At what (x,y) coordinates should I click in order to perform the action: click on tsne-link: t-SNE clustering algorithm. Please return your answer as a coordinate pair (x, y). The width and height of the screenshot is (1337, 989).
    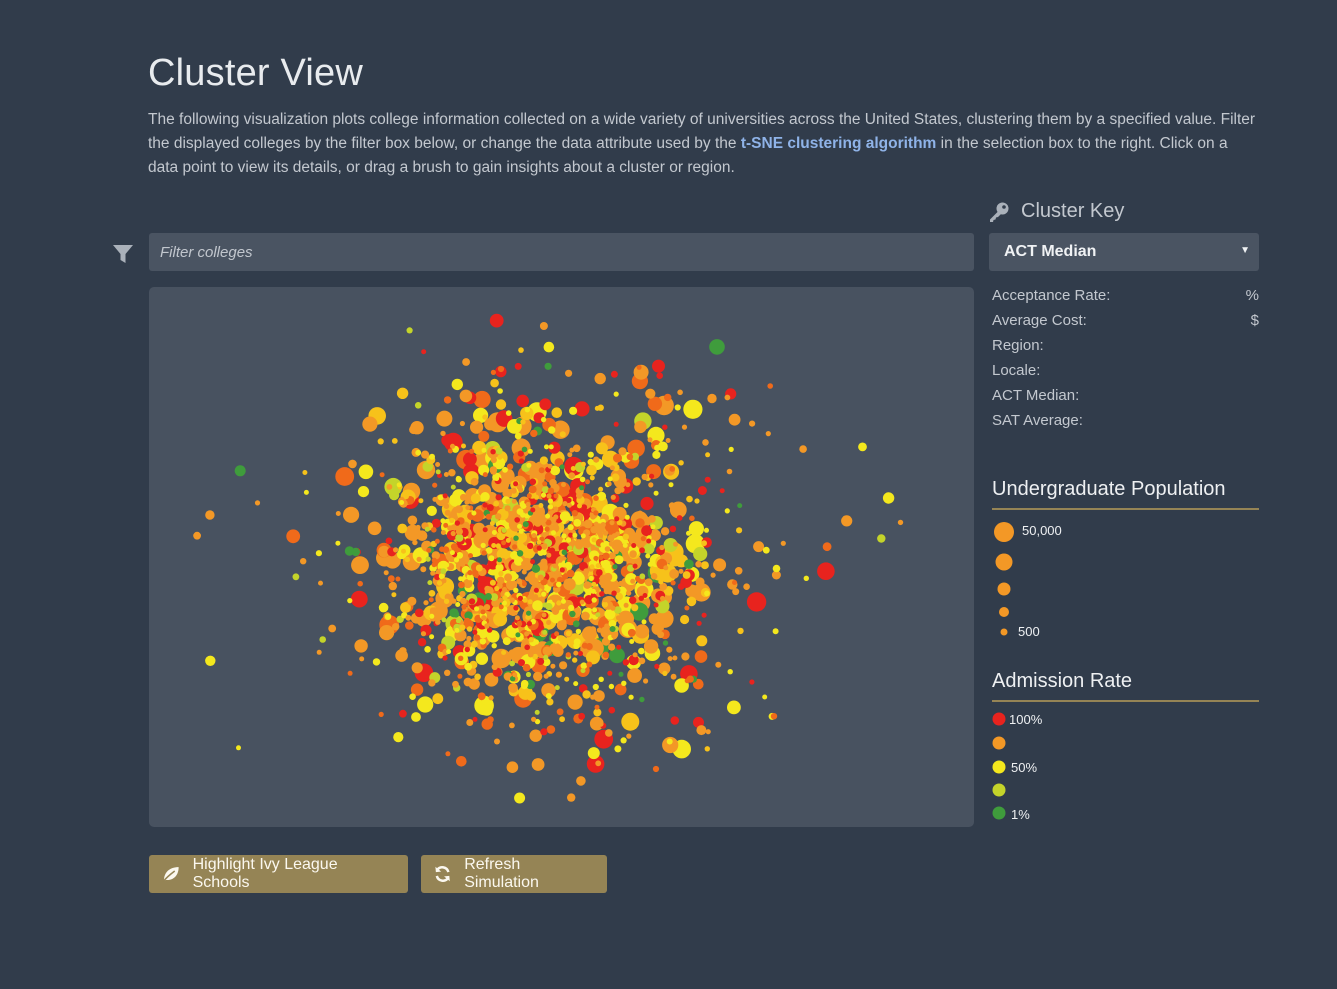
    Looking at the image, I should click on (839, 143).